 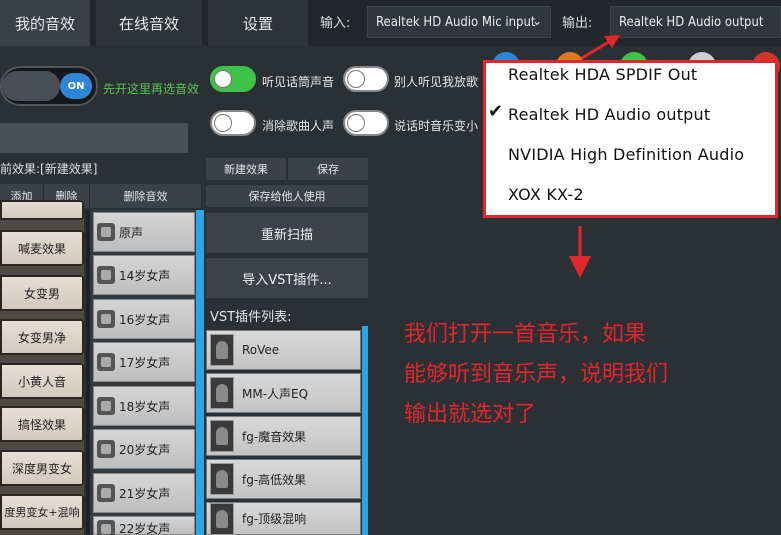 I want to click on checkmark-icon: ✔, so click(x=496, y=111).